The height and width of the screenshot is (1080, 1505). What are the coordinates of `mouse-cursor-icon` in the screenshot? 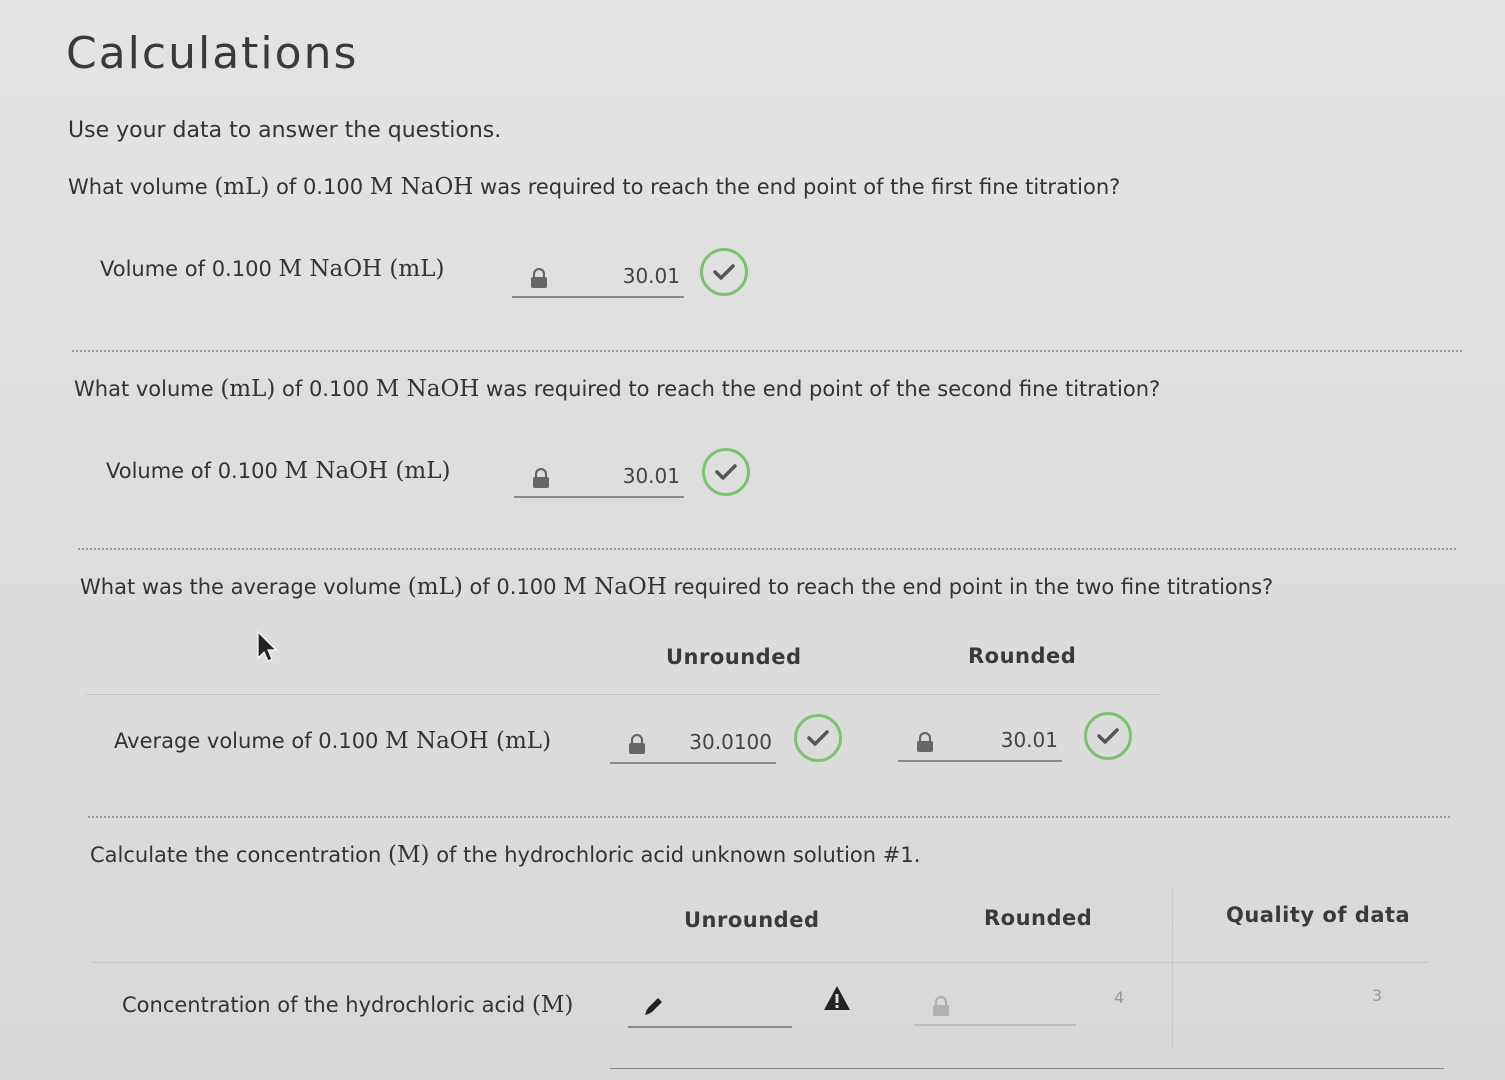 It's located at (267, 646).